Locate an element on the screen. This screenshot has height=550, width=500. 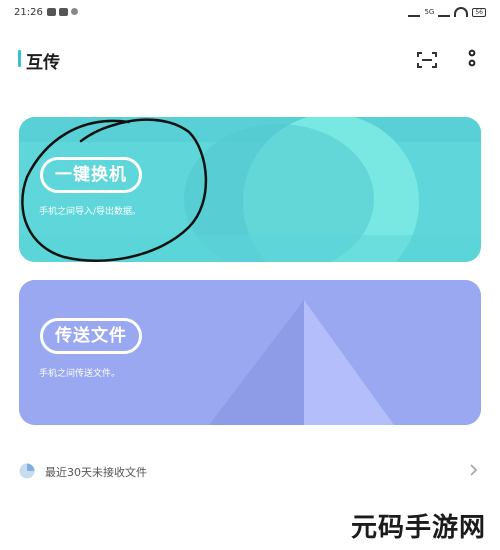
app-header: 互传 is located at coordinates (250, 59).